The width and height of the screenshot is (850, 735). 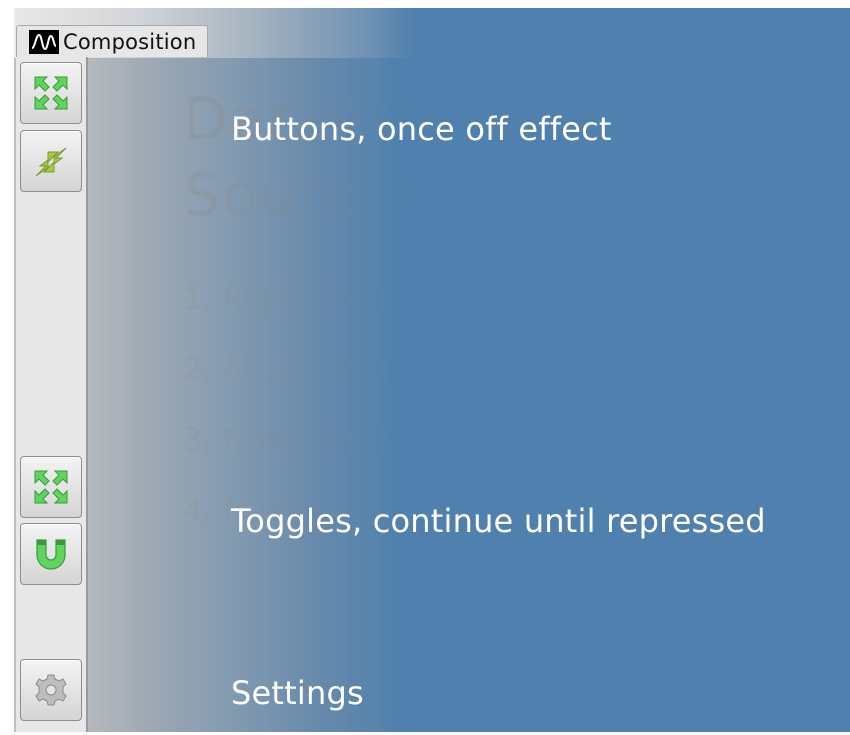 I want to click on callout-buttons: Buttons, once off effect, so click(x=421, y=129).